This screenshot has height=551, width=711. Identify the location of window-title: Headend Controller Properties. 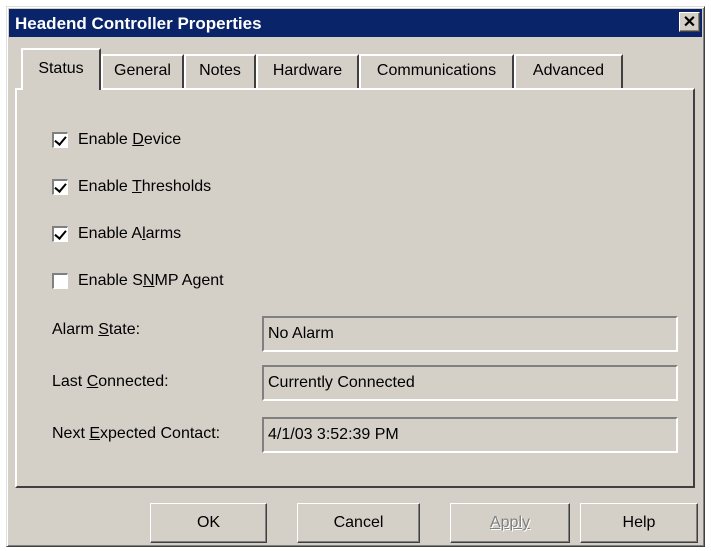
(138, 23).